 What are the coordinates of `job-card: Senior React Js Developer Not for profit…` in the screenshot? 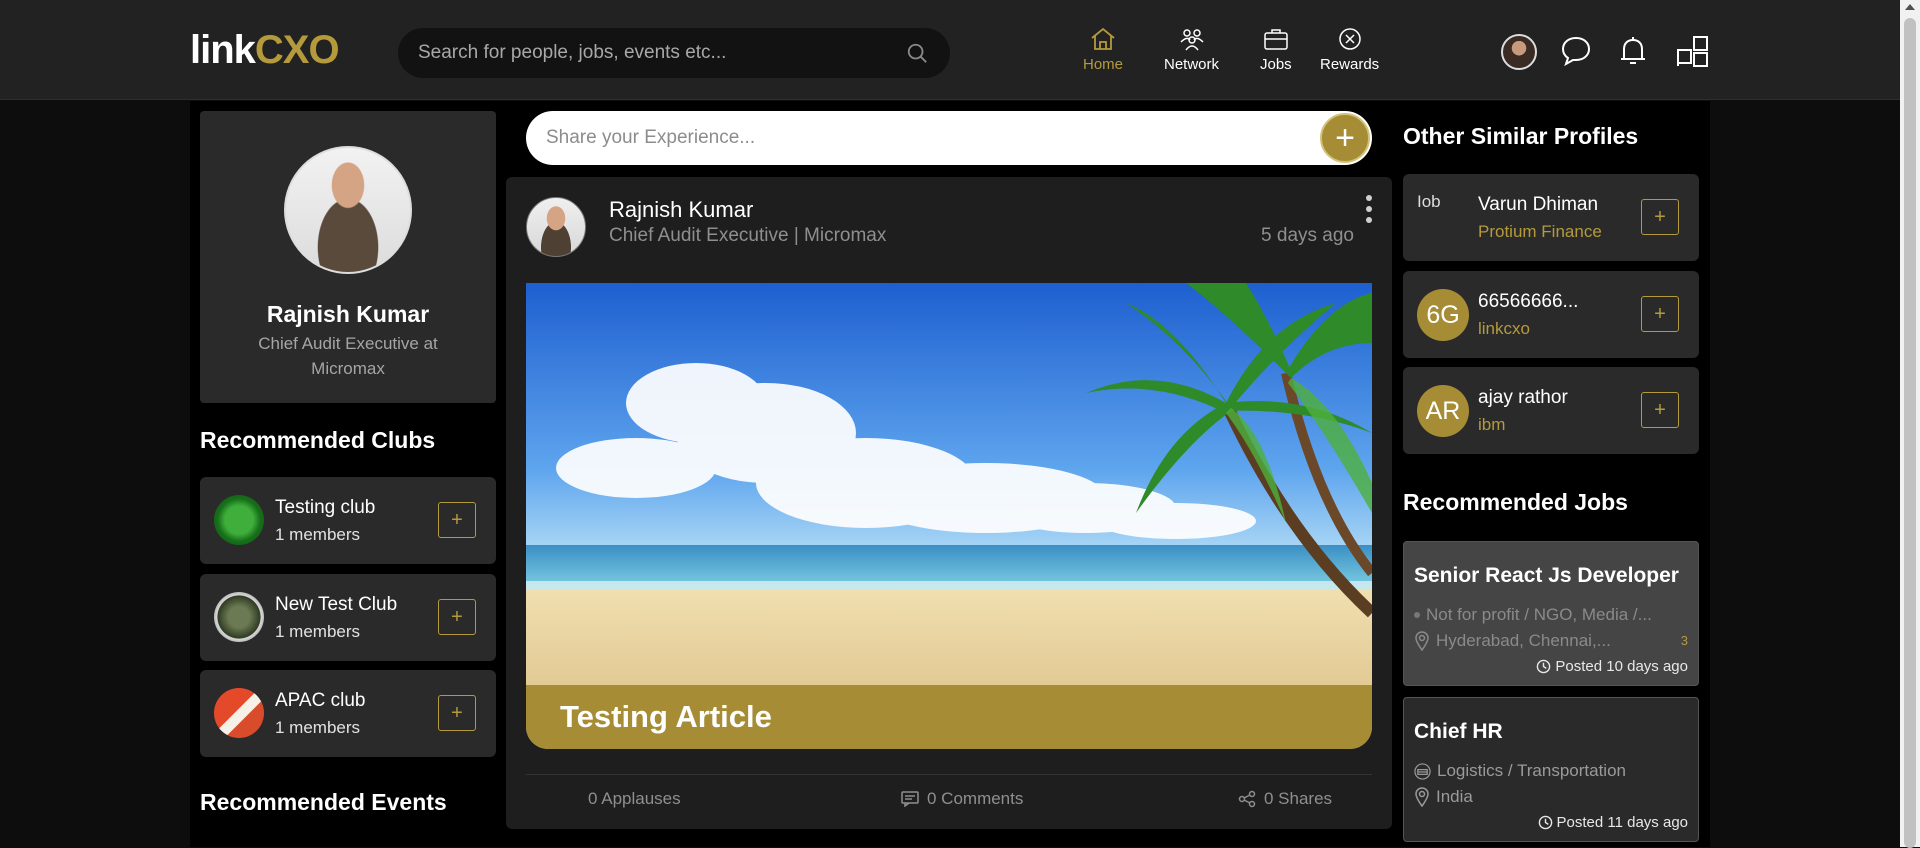 It's located at (1551, 613).